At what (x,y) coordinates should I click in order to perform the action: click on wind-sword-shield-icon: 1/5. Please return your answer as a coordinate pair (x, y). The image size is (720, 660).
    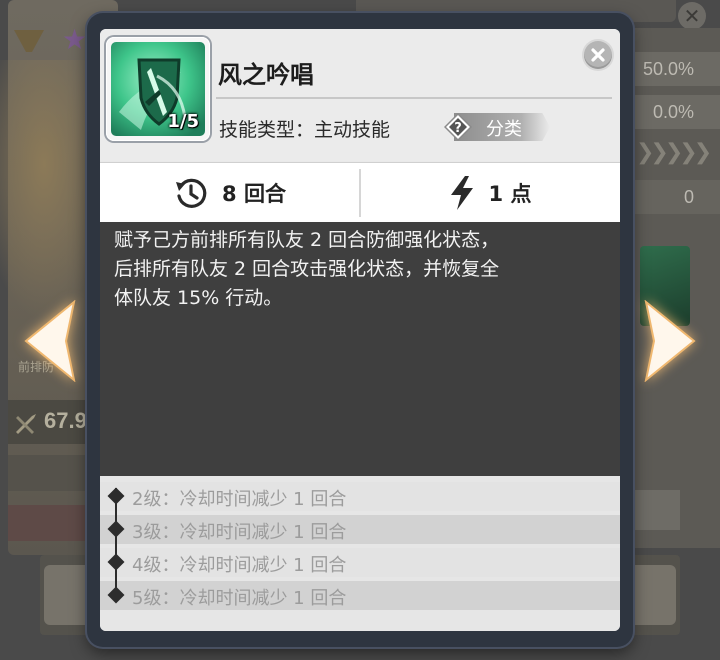
    Looking at the image, I should click on (158, 89).